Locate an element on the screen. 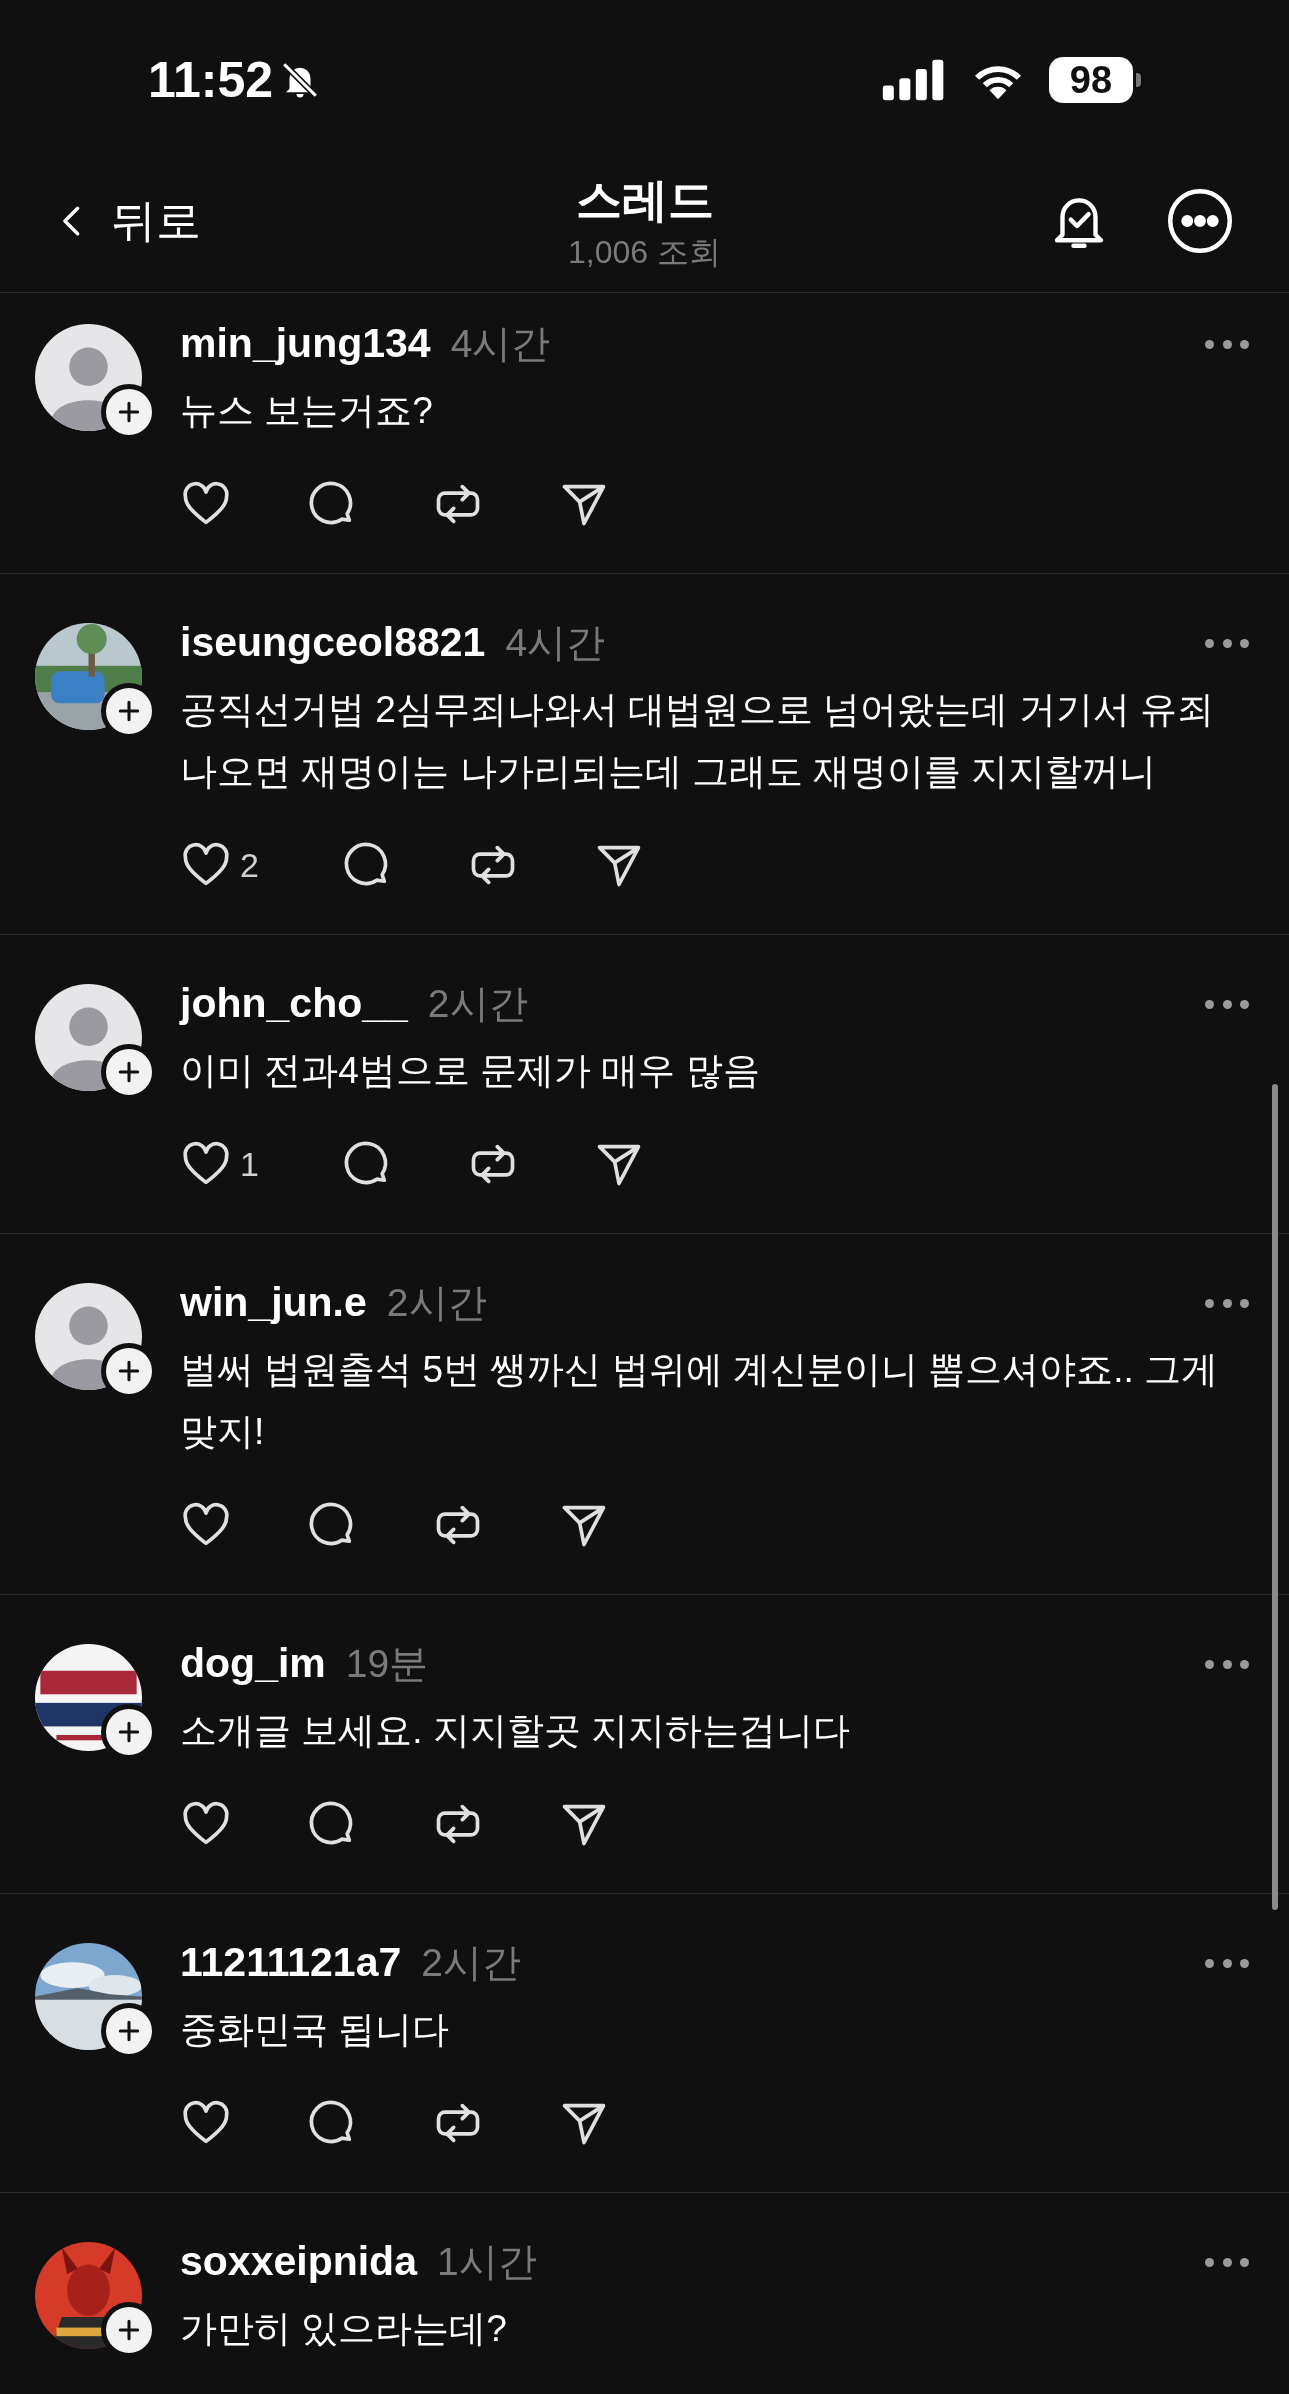 This screenshot has width=1289, height=2394. status-time: 11:52 is located at coordinates (211, 80).